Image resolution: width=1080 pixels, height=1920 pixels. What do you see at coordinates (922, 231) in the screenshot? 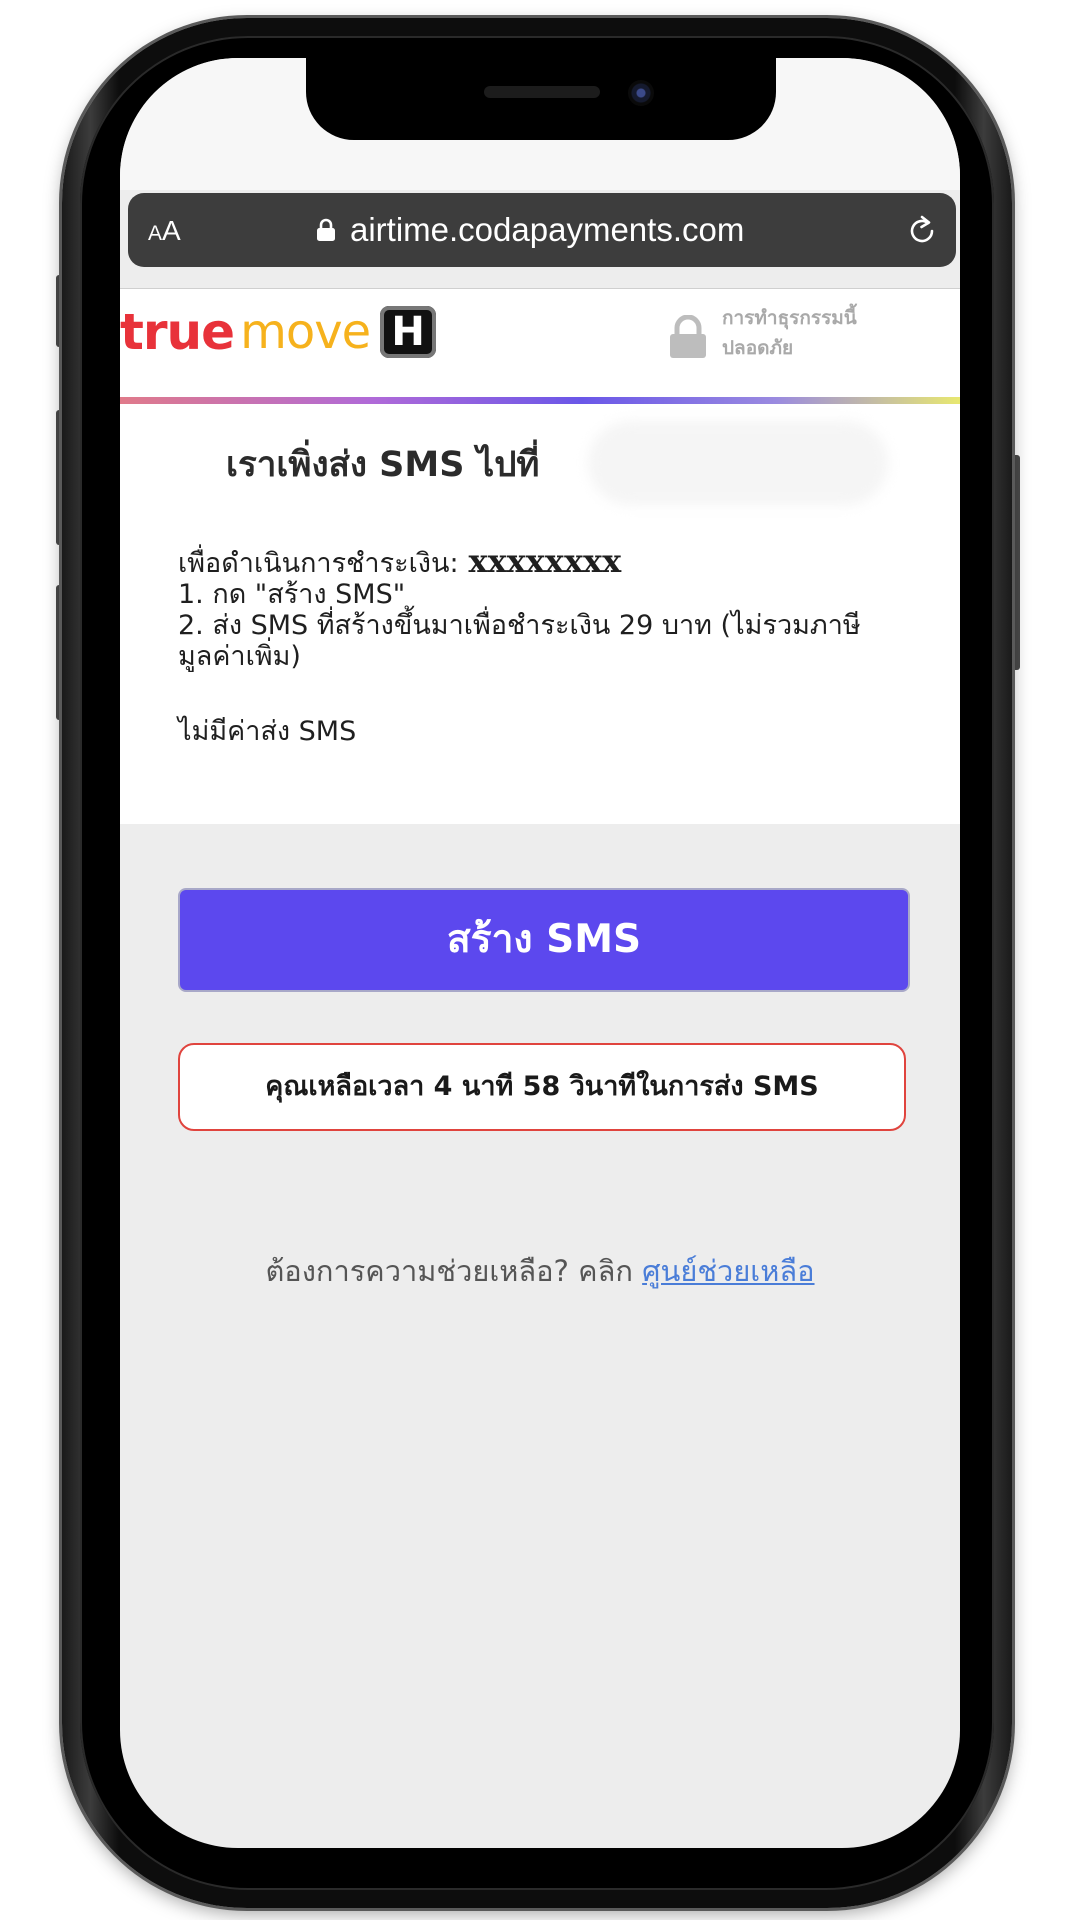
I see `reload-icon` at bounding box center [922, 231].